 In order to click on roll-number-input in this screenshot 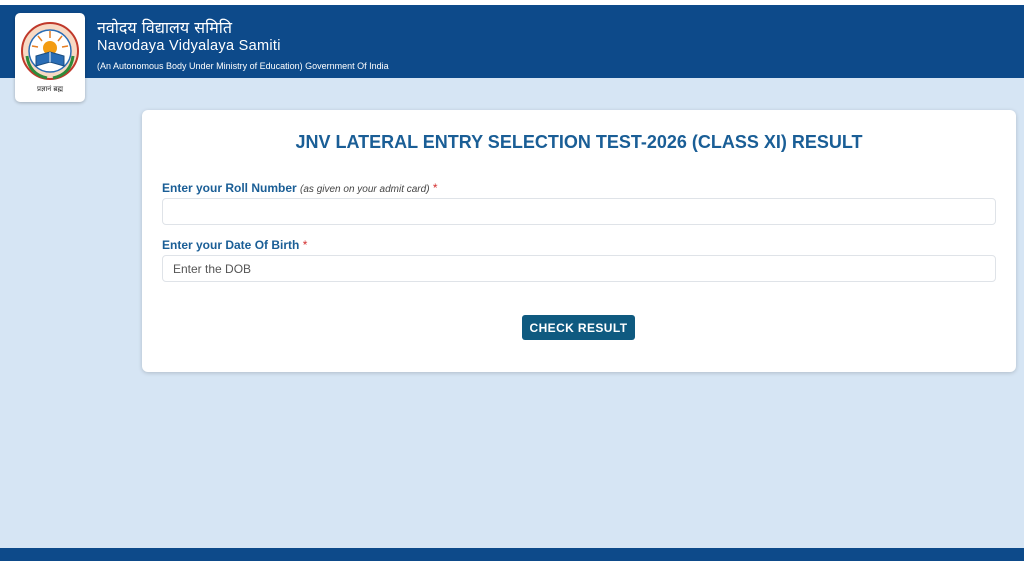, I will do `click(579, 211)`.